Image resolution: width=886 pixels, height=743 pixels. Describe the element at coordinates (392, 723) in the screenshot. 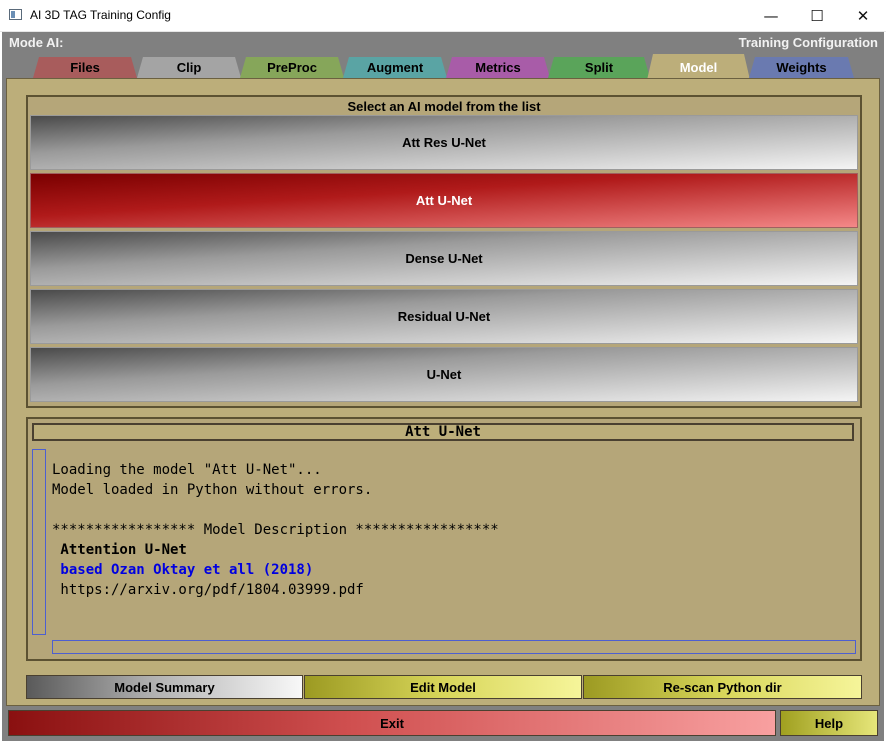

I see `exit-button: Exit` at that location.